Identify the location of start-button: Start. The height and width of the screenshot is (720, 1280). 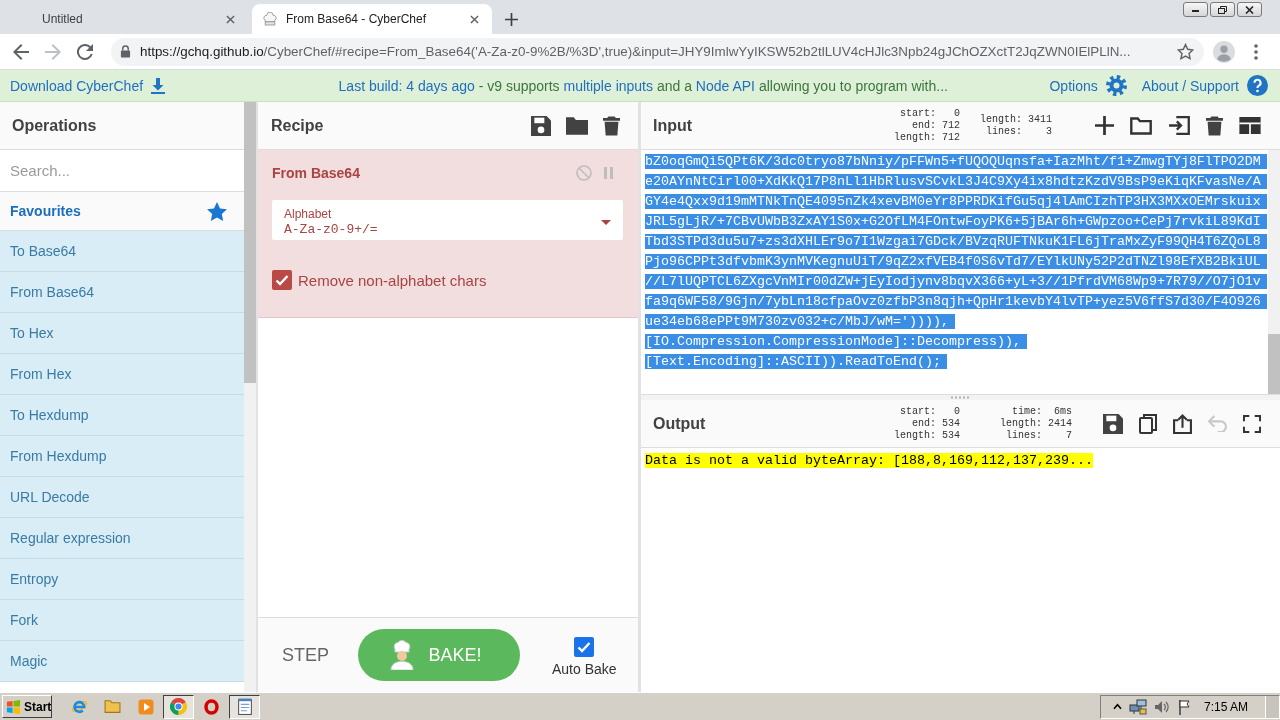
(27, 706).